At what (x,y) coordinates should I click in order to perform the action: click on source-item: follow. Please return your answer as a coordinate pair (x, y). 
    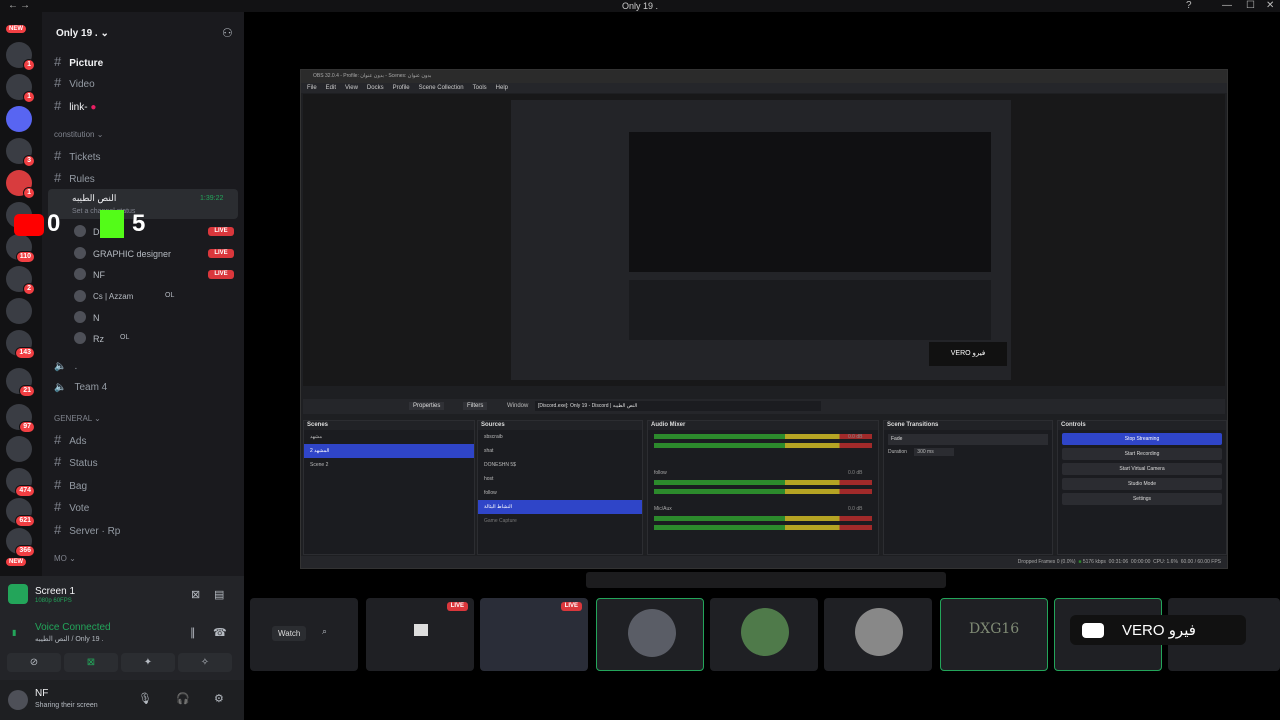
    Looking at the image, I should click on (560, 493).